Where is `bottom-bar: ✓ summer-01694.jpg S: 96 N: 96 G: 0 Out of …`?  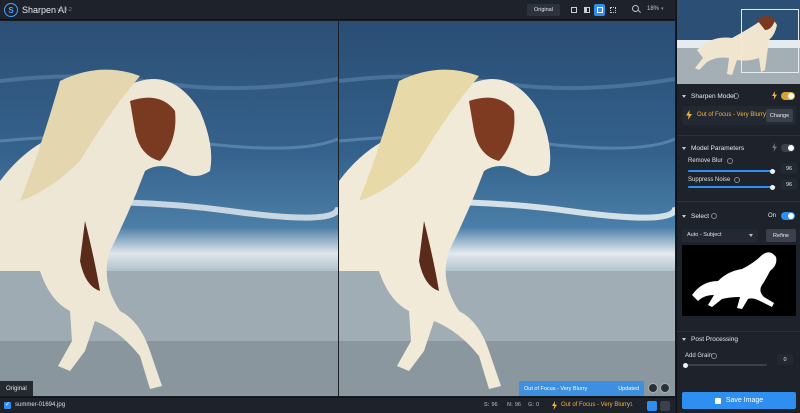 bottom-bar: ✓ summer-01694.jpg S: 96 N: 96 G: 0 Out of … is located at coordinates (337, 405).